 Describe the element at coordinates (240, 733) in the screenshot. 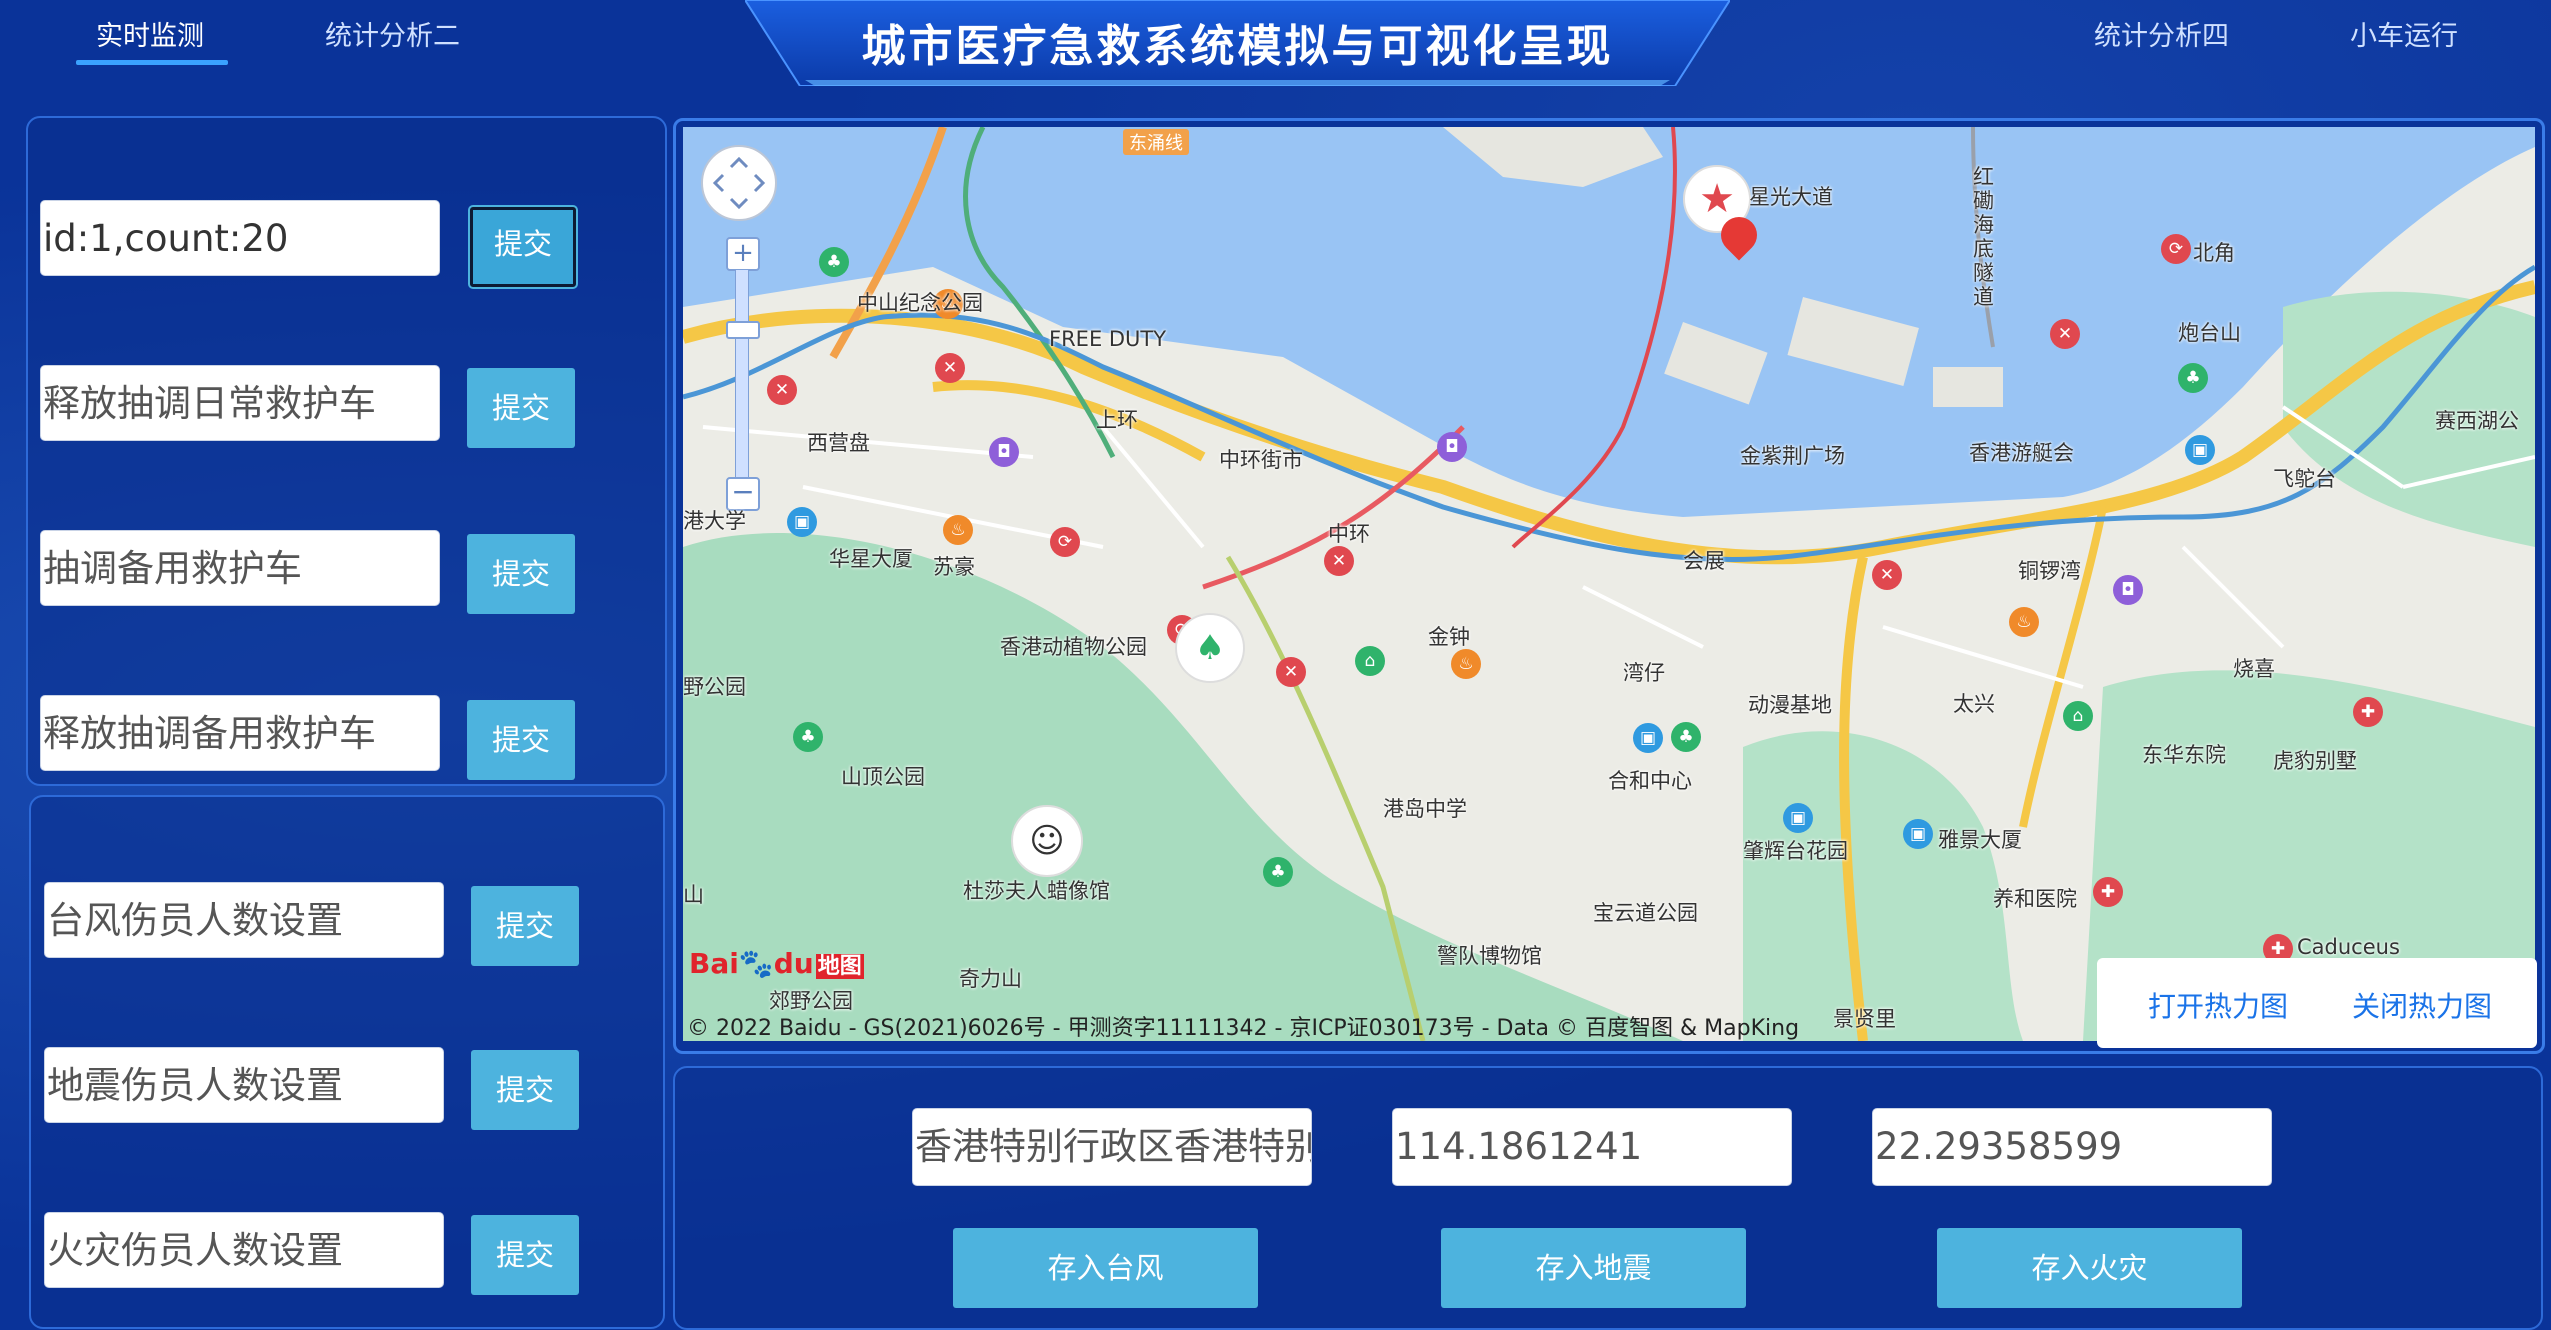

I see `release-backup-ambulance-input: 释放抽调备用救护车` at that location.